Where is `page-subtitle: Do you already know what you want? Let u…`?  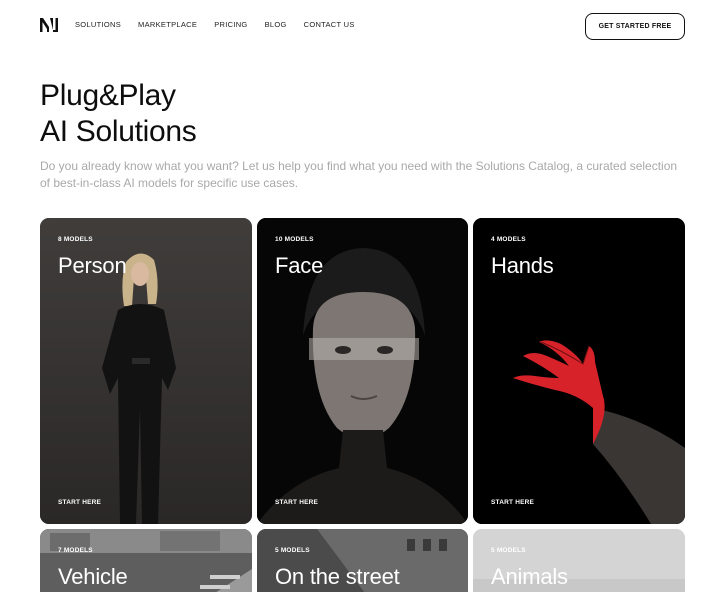
page-subtitle: Do you already know what you want? Let u… is located at coordinates (359, 174).